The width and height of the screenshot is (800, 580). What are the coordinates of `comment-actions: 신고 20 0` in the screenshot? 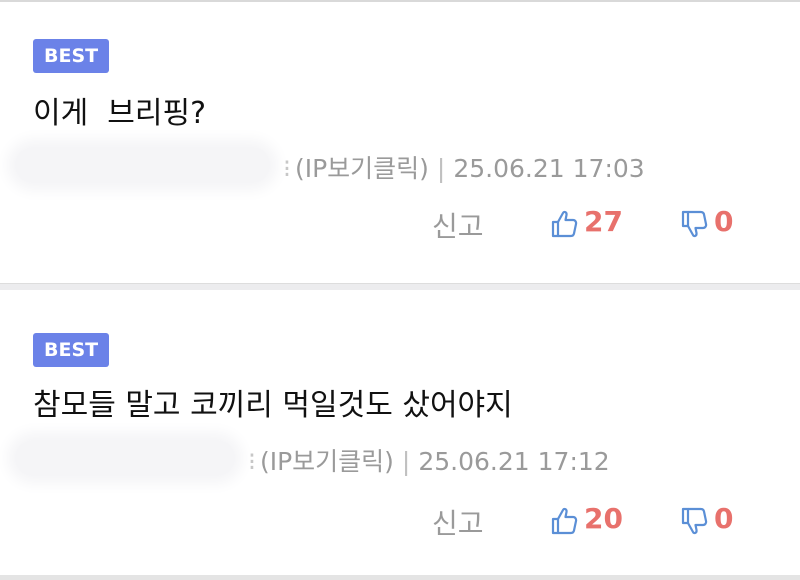 It's located at (400, 522).